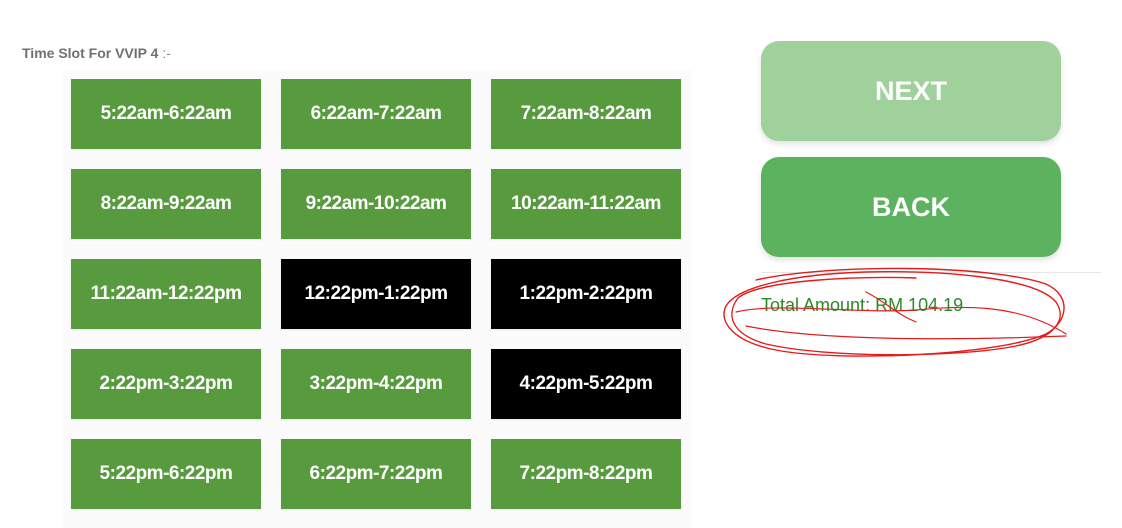 The width and height of the screenshot is (1122, 528). What do you see at coordinates (166, 204) in the screenshot?
I see `time-slot-button: 8:22am-9:22am` at bounding box center [166, 204].